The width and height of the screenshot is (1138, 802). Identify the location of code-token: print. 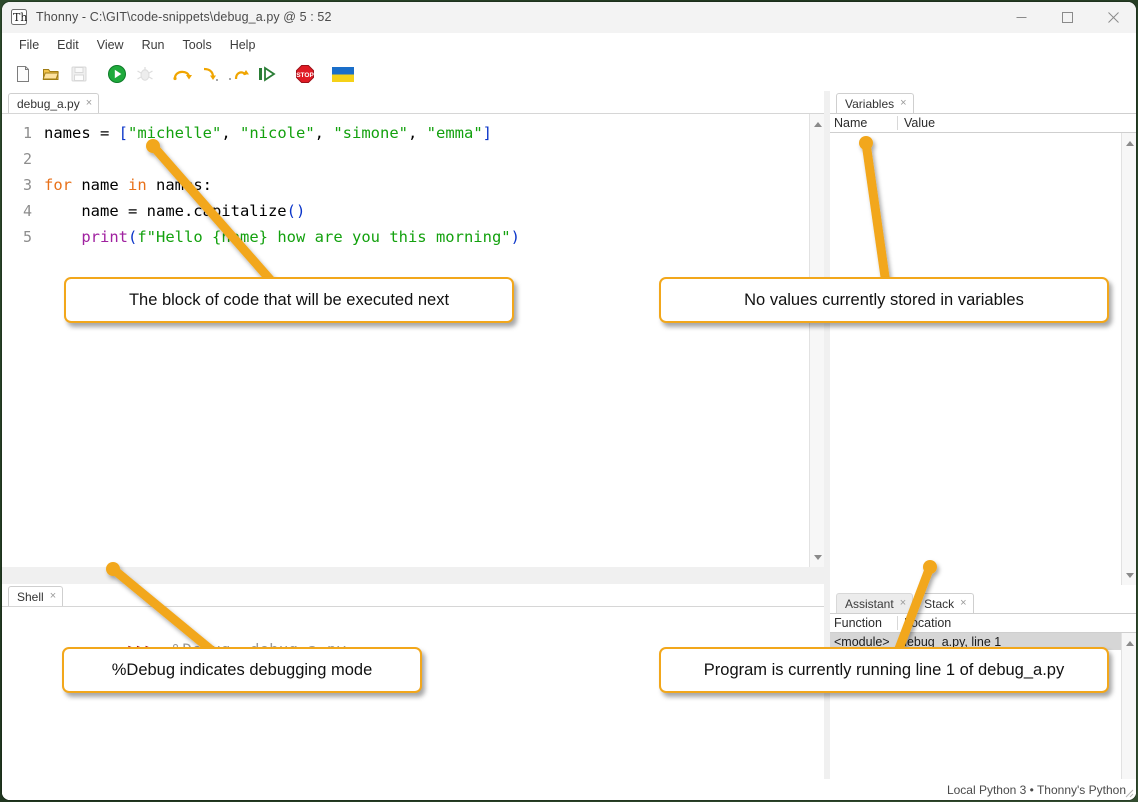
(104, 237).